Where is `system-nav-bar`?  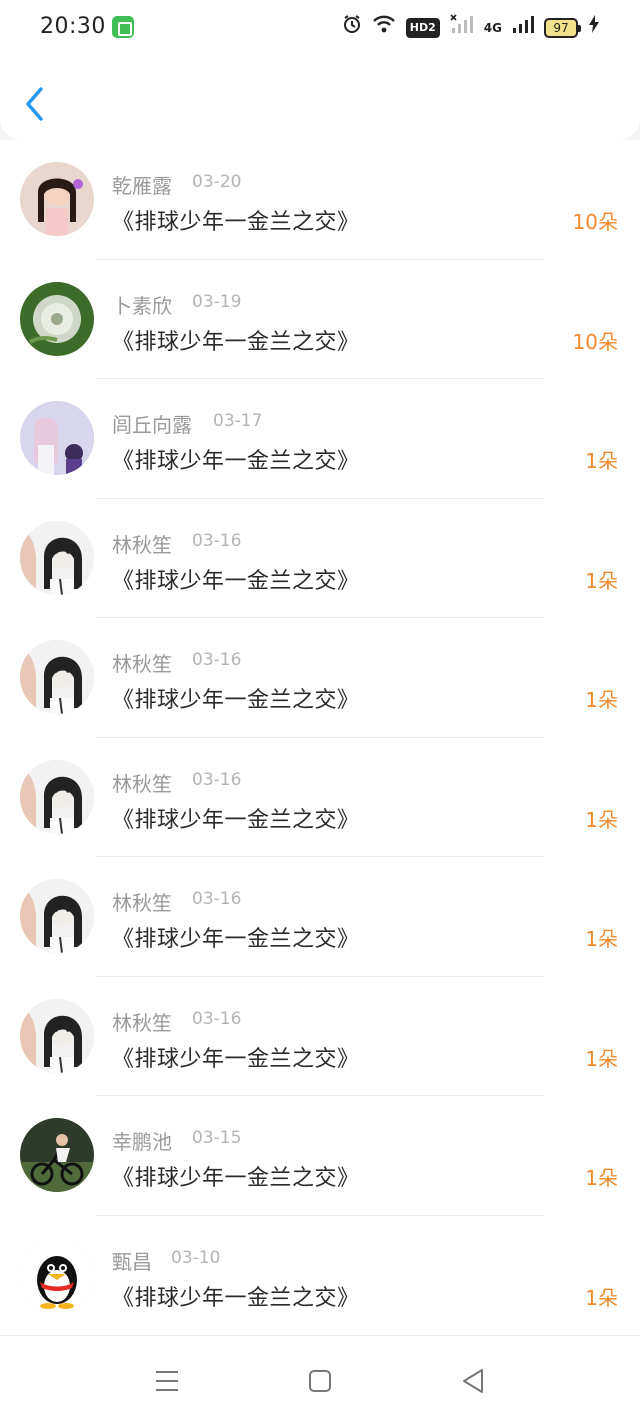
system-nav-bar is located at coordinates (320, 1378).